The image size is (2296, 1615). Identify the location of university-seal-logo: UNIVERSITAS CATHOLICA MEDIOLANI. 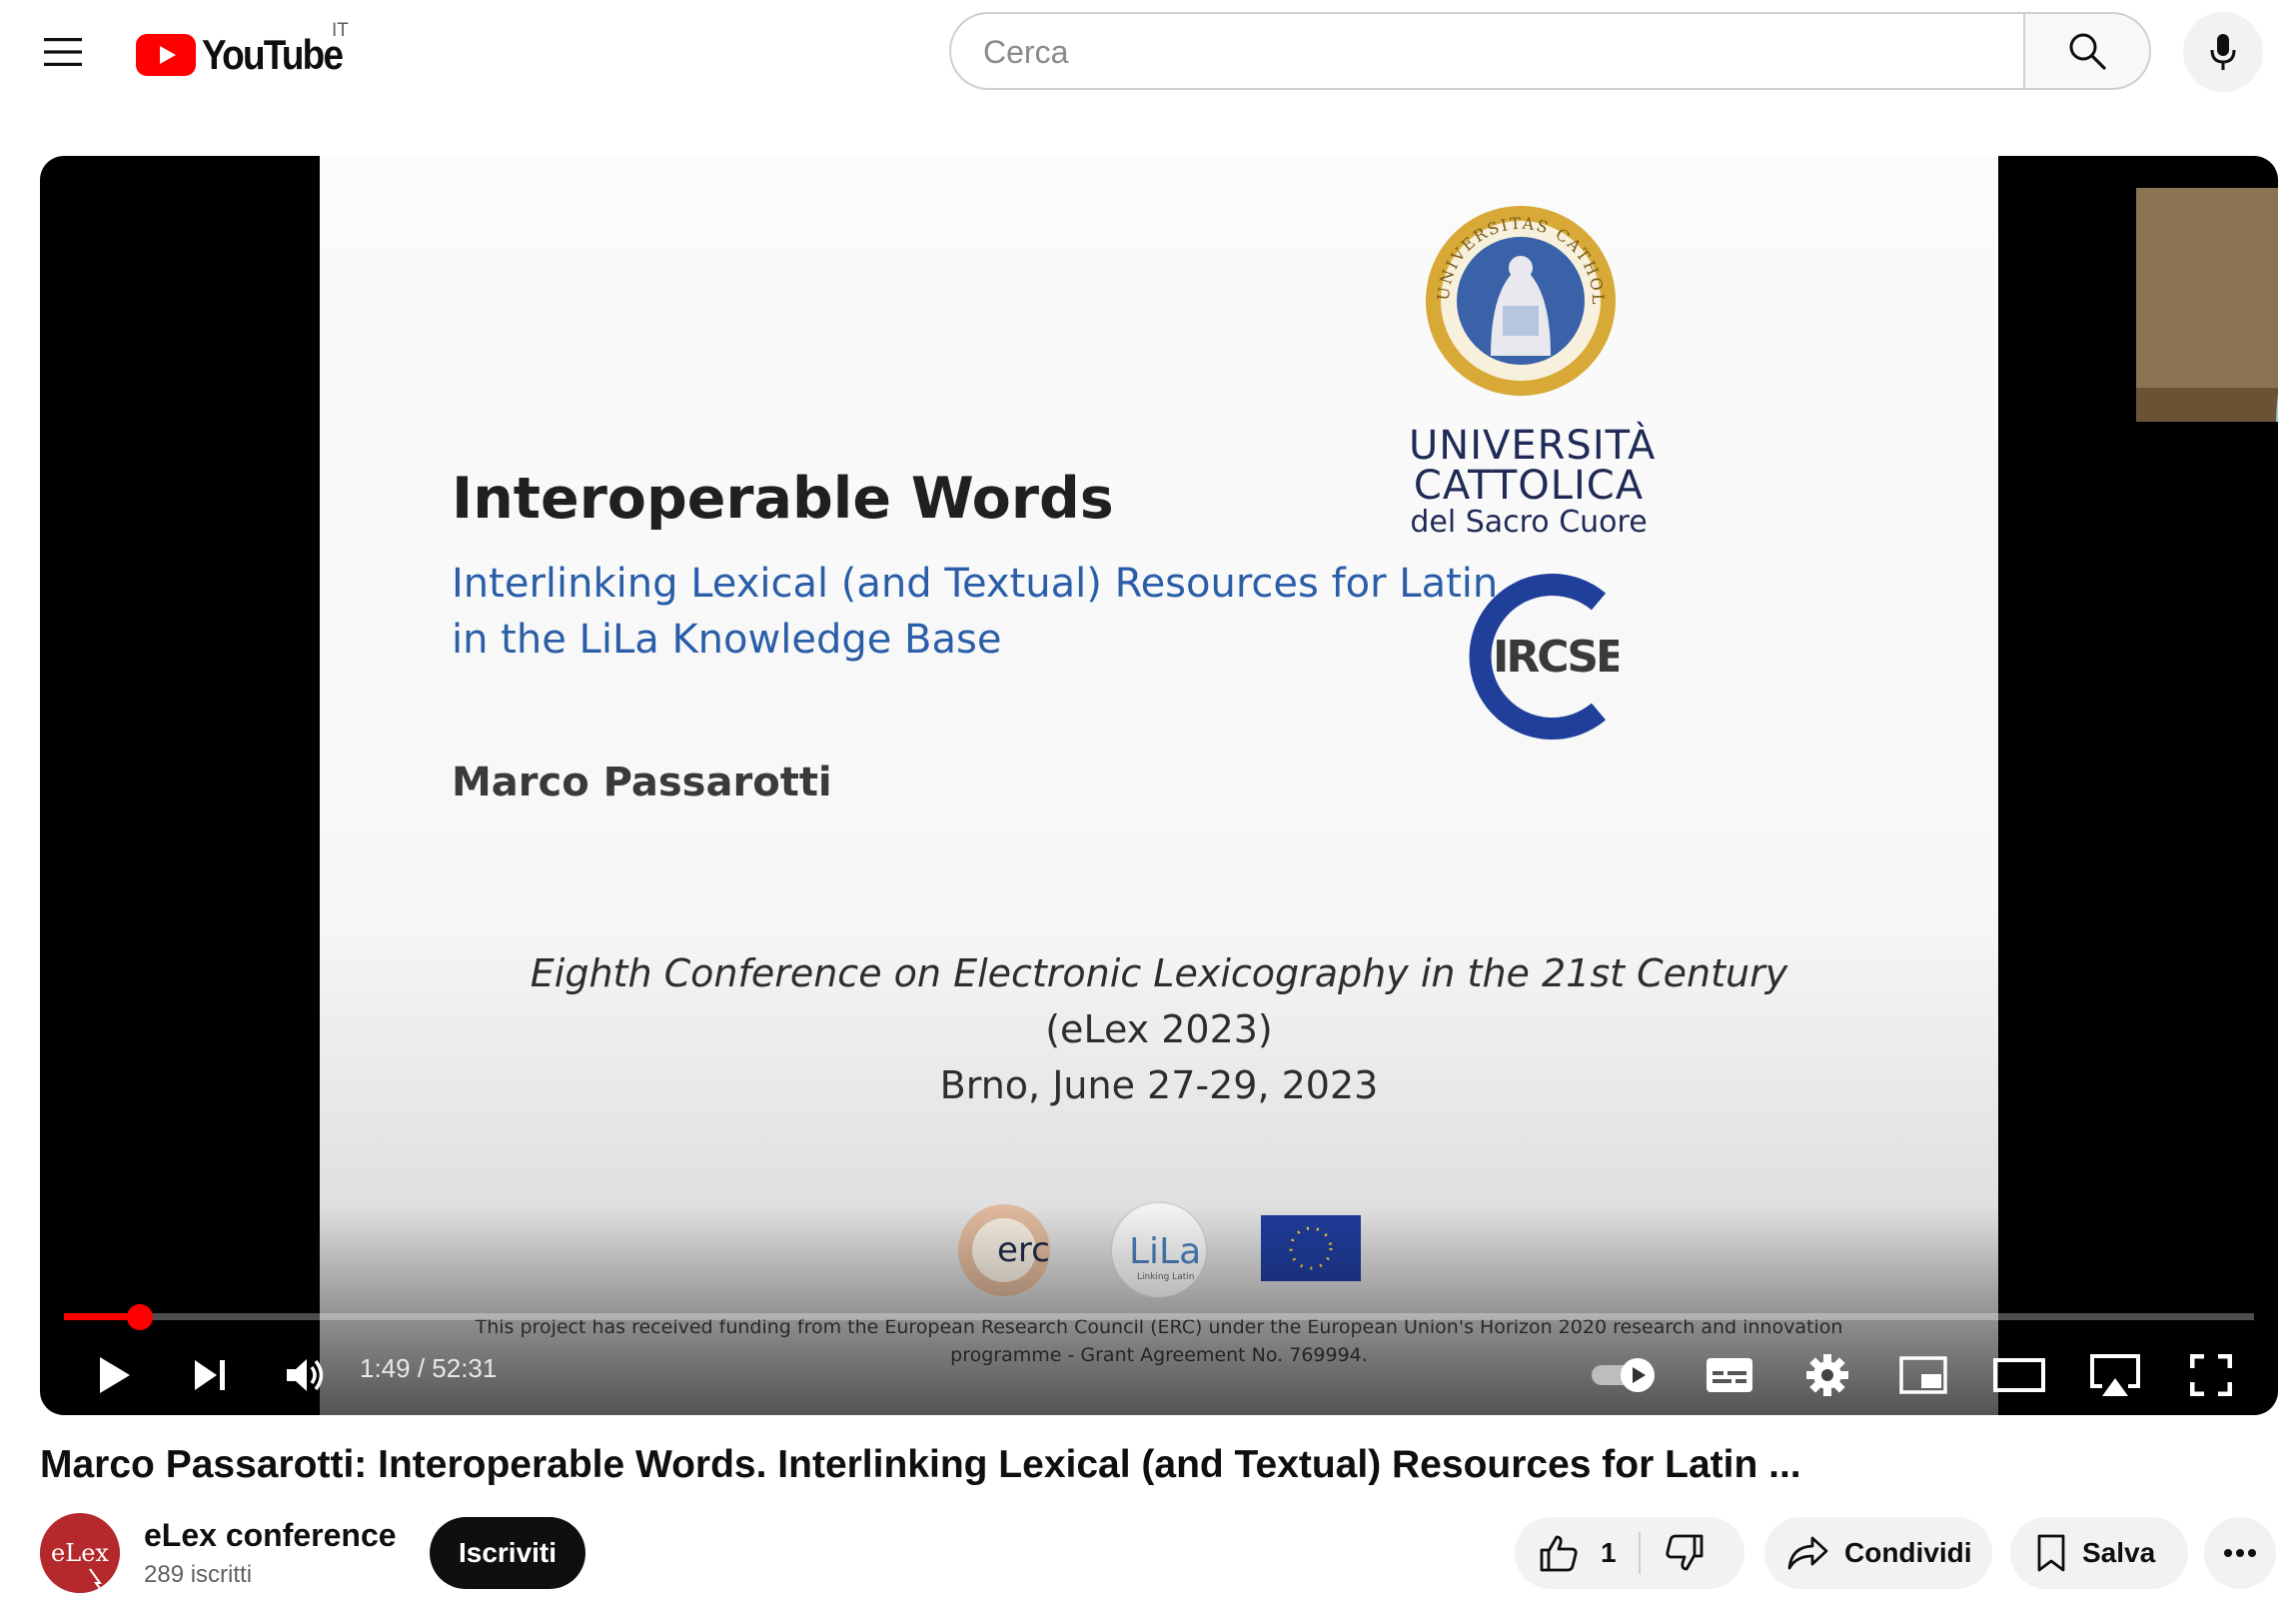
(1518, 291).